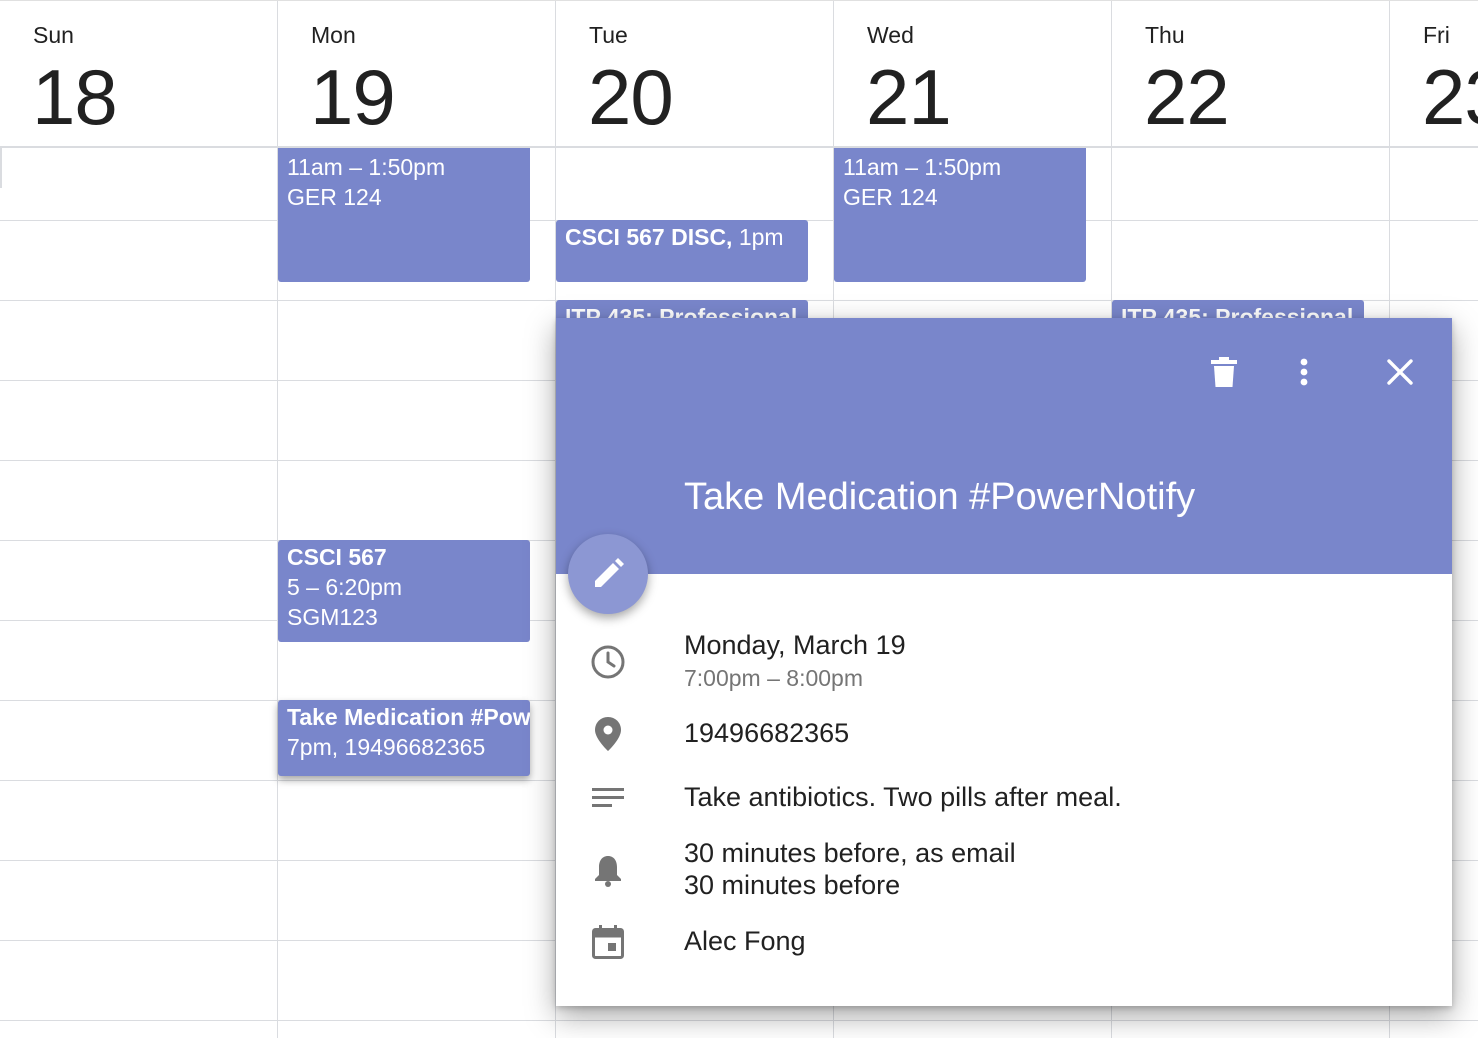 The width and height of the screenshot is (1478, 1038). What do you see at coordinates (386, 747) in the screenshot?
I see `event-time-location: 7pm, 19496682365` at bounding box center [386, 747].